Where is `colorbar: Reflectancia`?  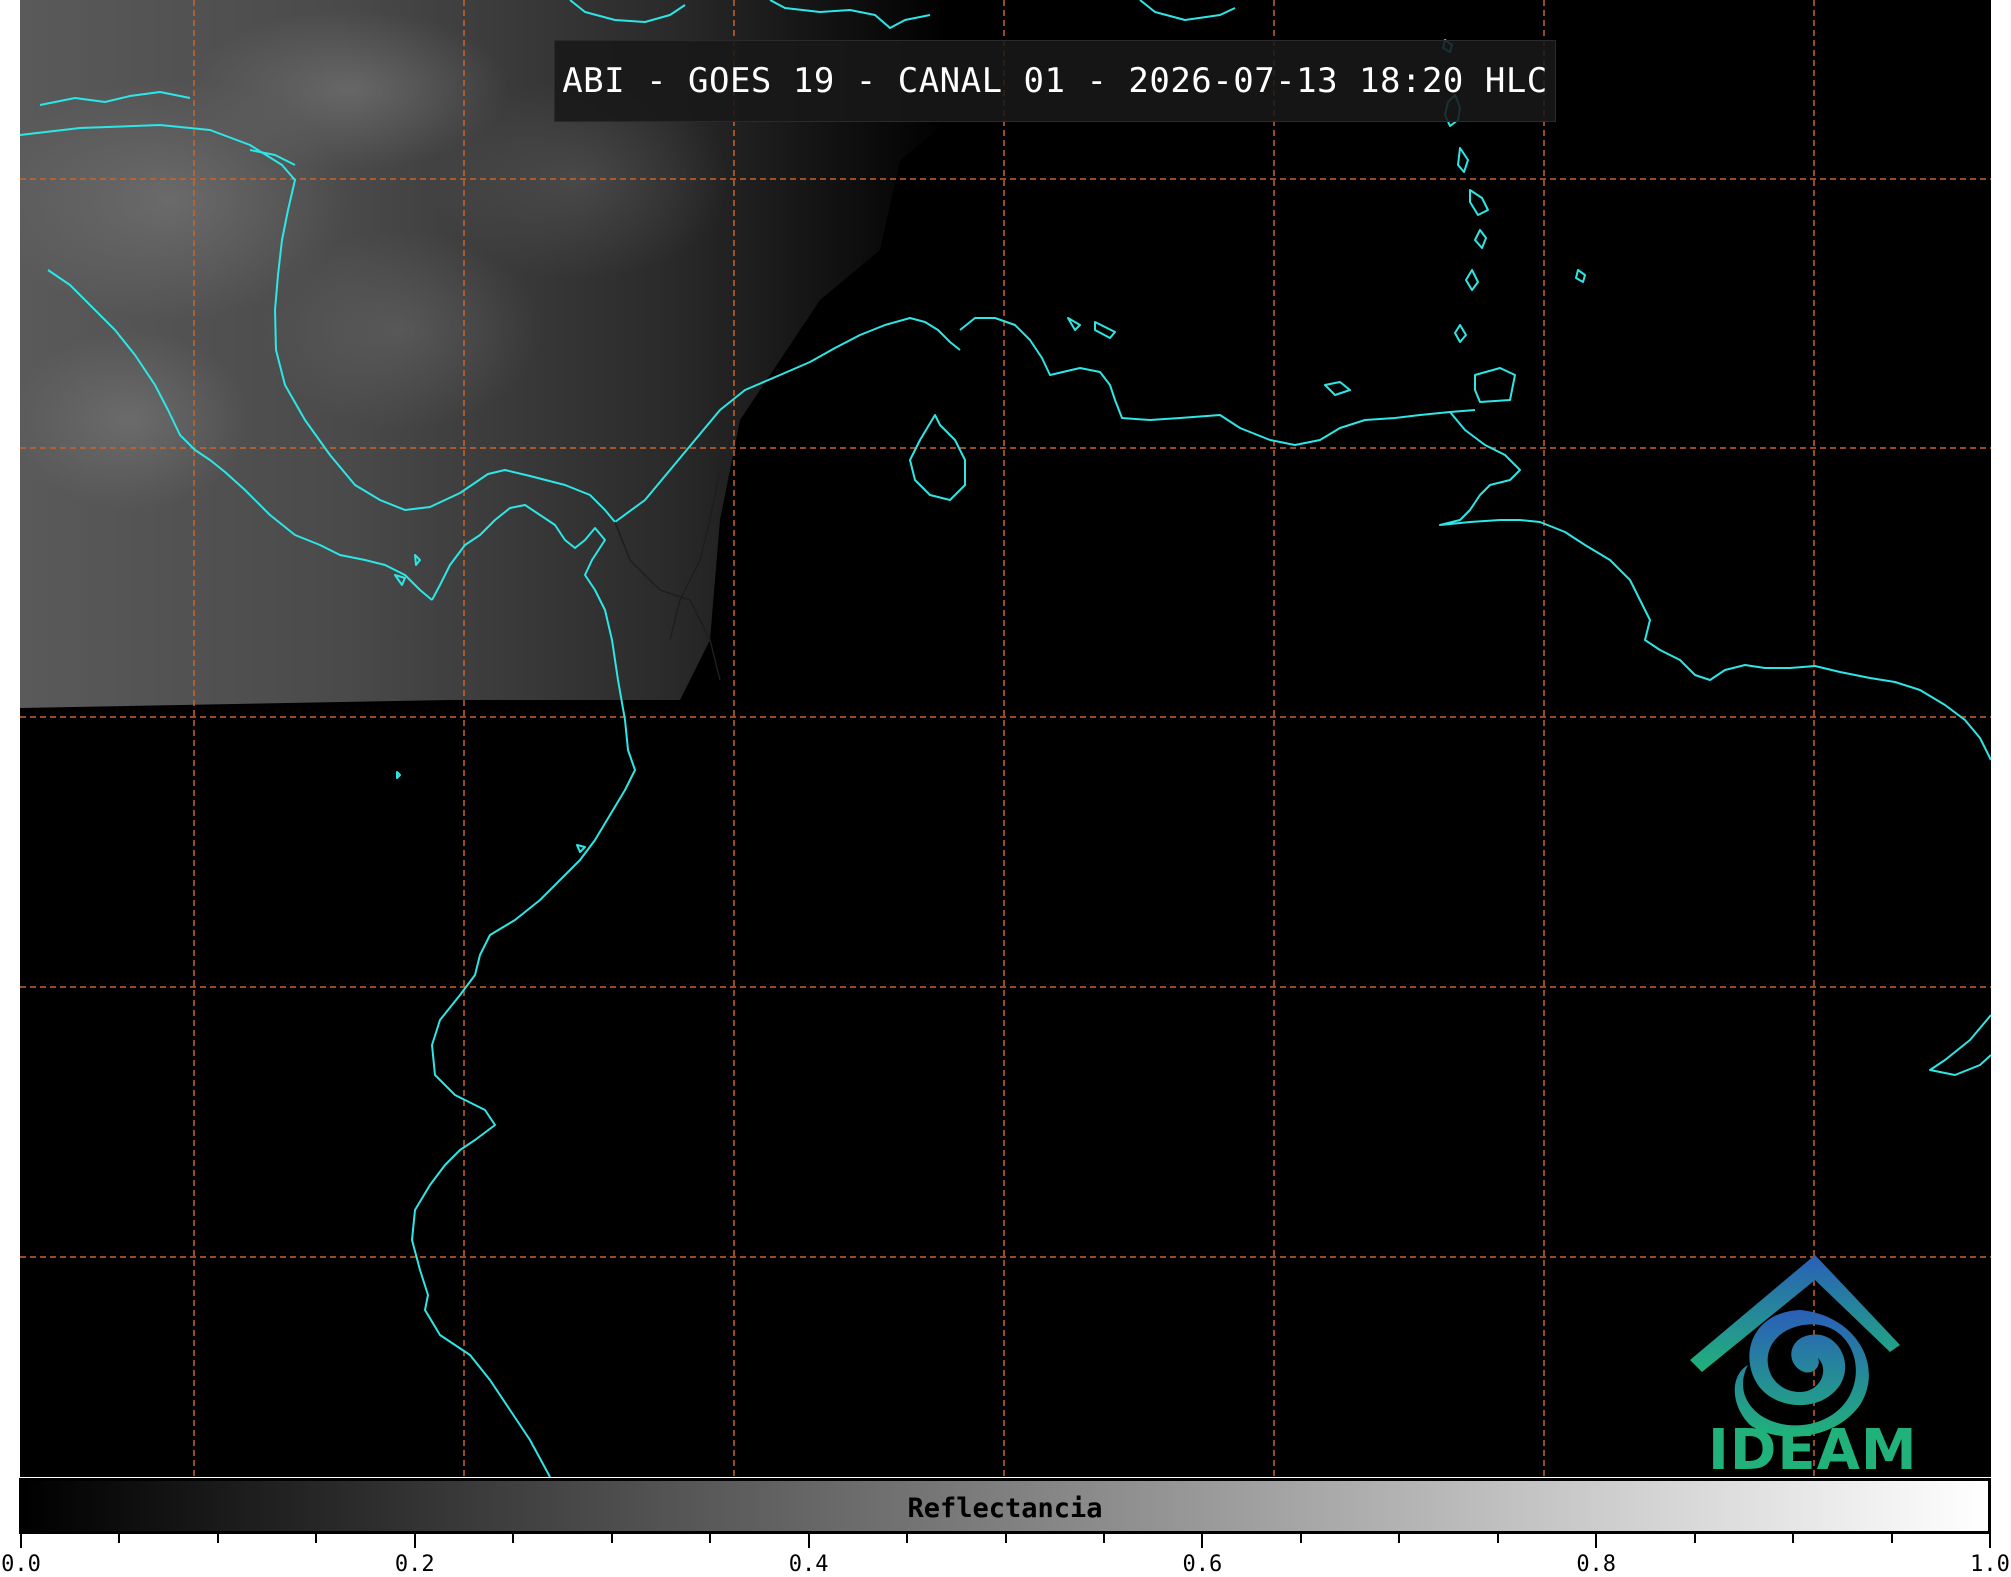 colorbar: Reflectancia is located at coordinates (1005, 1506).